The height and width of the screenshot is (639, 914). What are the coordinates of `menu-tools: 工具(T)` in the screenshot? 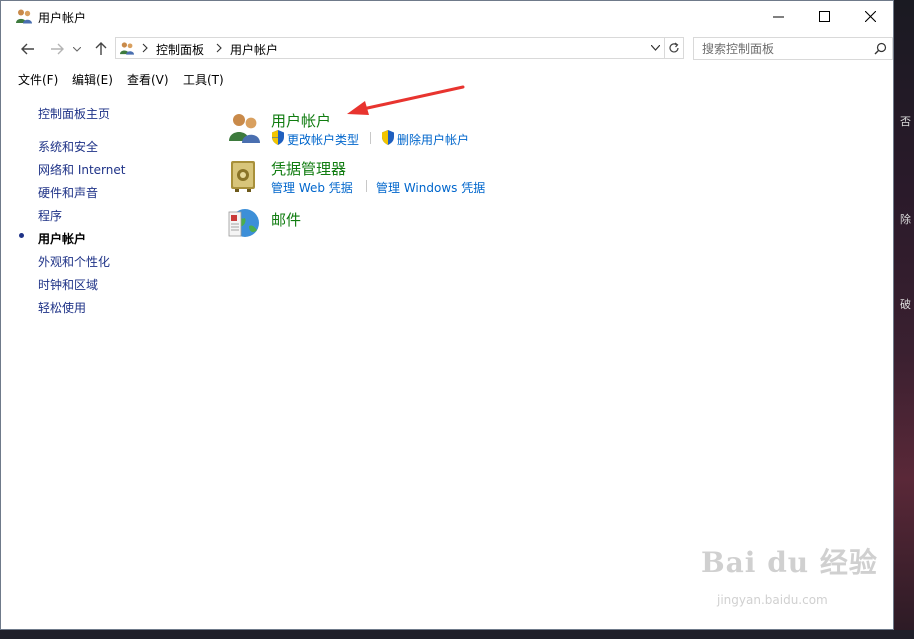 It's located at (203, 79).